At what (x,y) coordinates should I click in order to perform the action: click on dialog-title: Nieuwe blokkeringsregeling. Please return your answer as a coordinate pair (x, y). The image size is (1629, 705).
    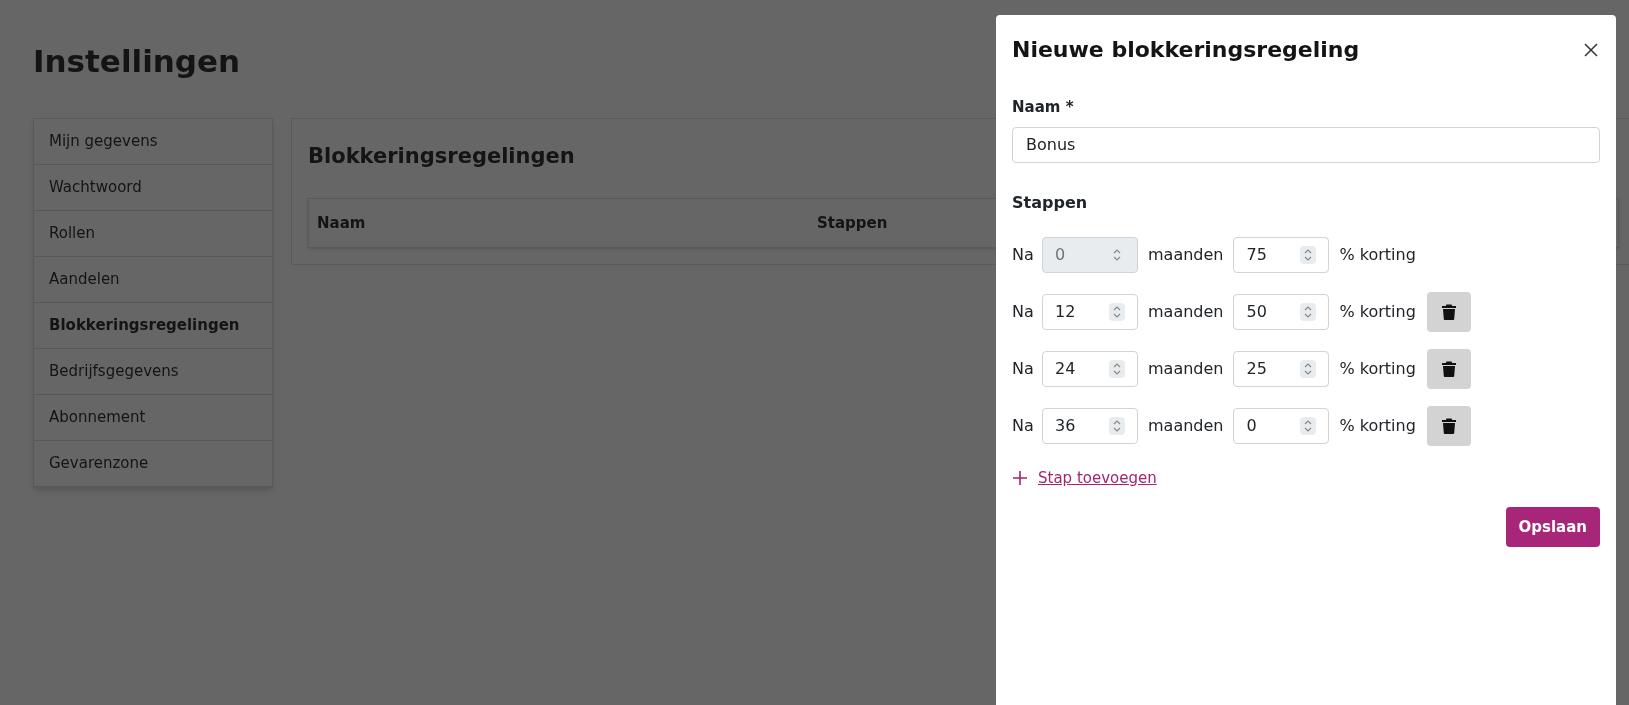
    Looking at the image, I should click on (1186, 50).